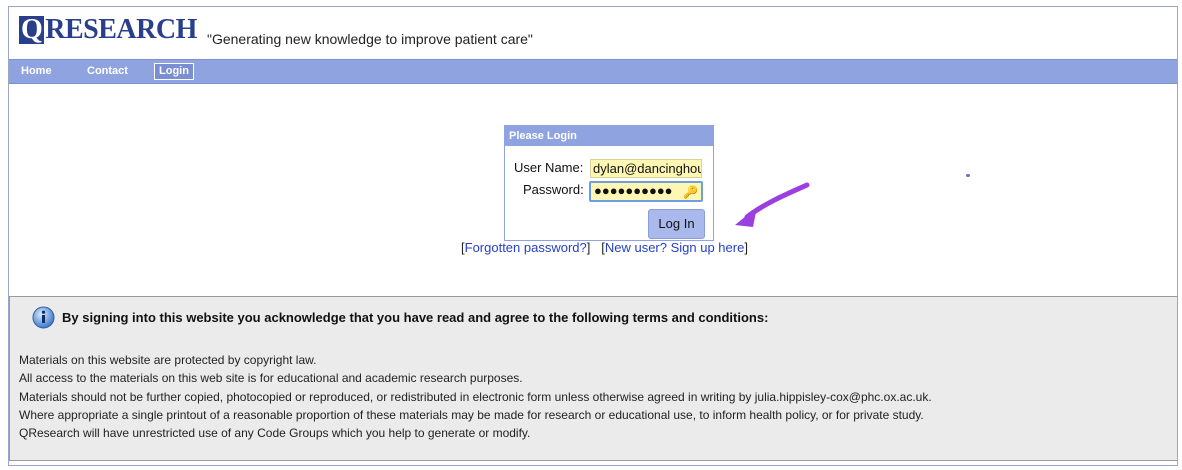 The image size is (1182, 470). What do you see at coordinates (646, 168) in the screenshot?
I see `username-input: dylan@dancinghou:` at bounding box center [646, 168].